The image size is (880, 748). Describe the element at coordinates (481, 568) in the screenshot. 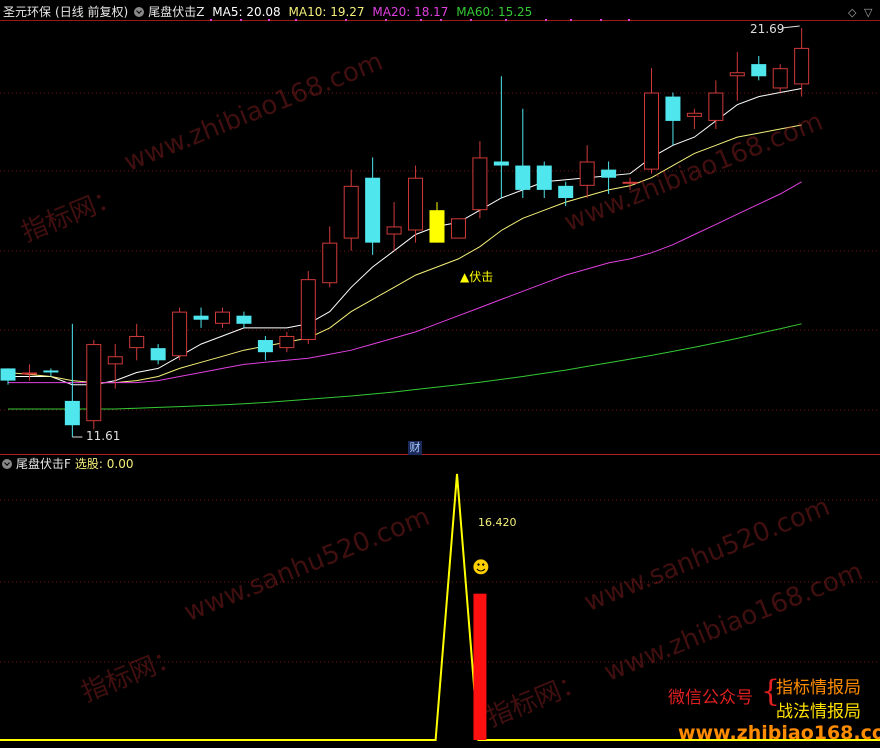

I see `smiley-icon: ☻` at that location.